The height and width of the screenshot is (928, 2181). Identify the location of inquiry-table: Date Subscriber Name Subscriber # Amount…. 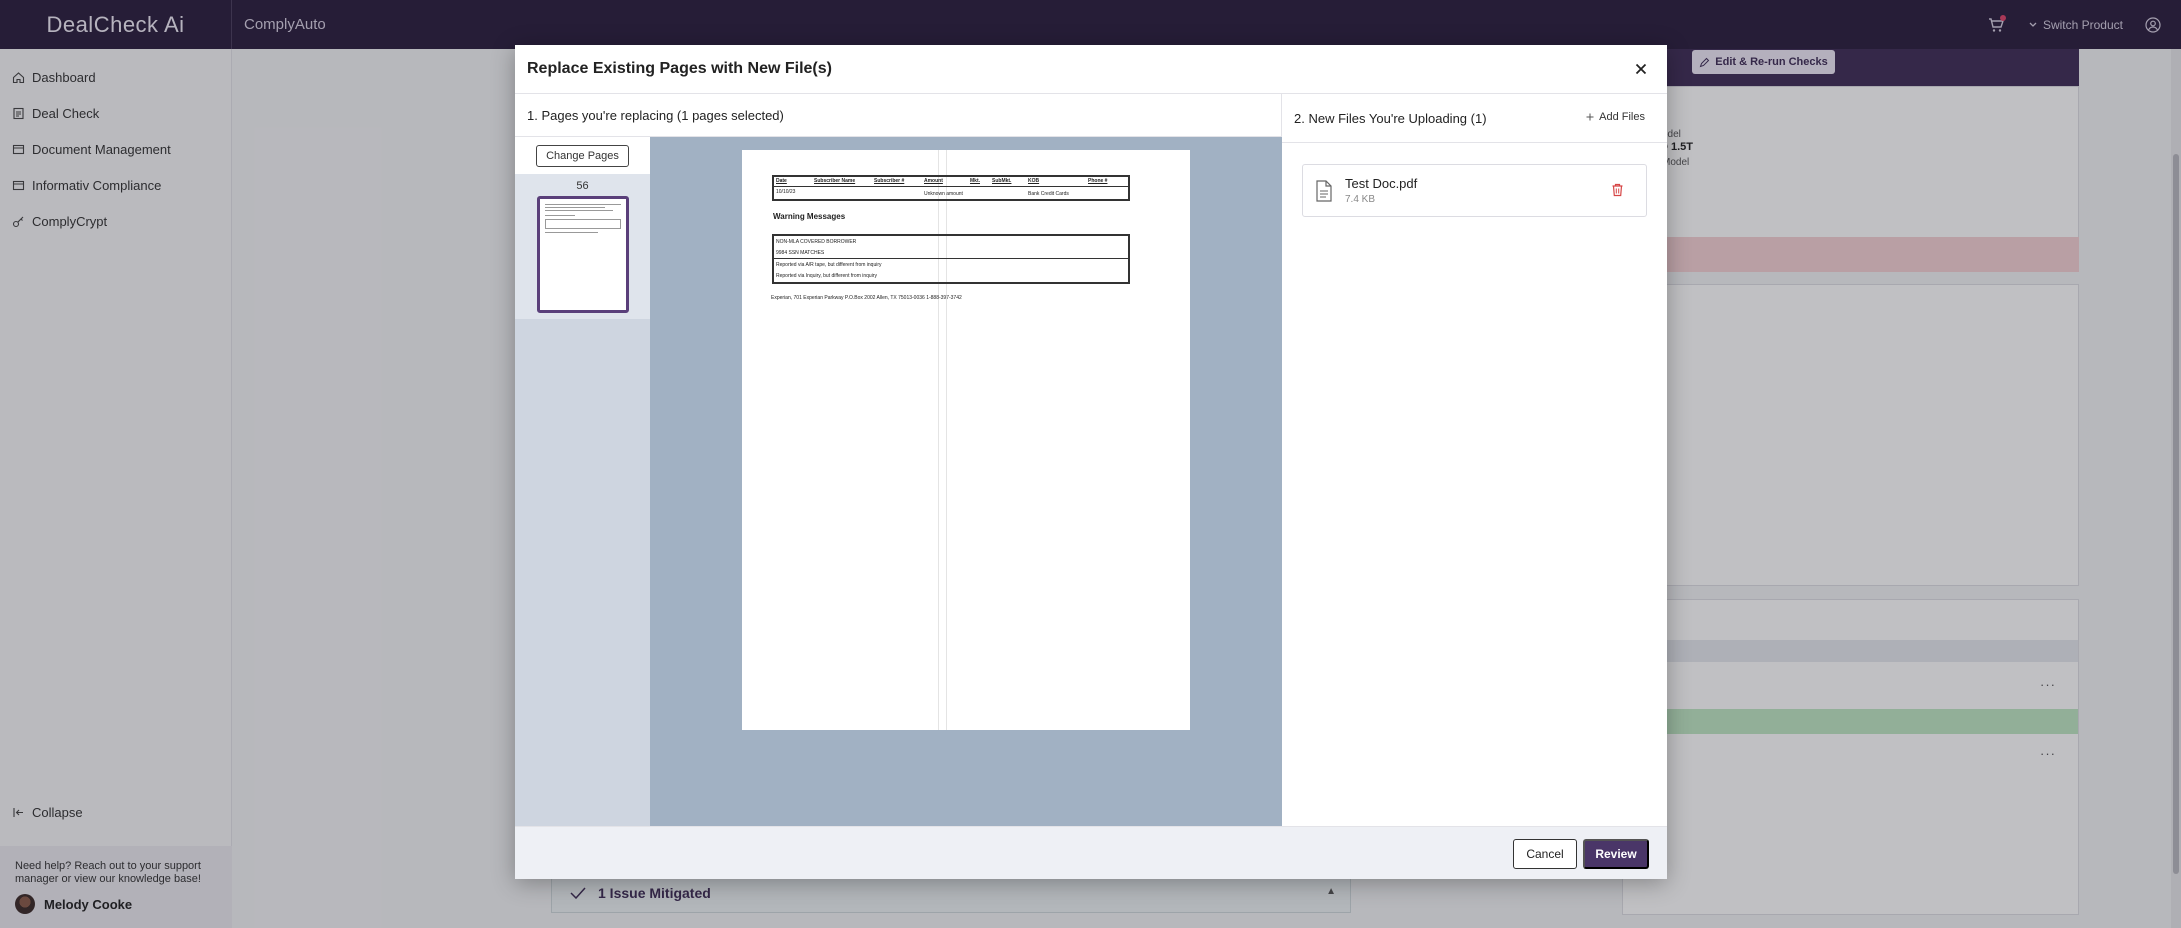
(951, 188).